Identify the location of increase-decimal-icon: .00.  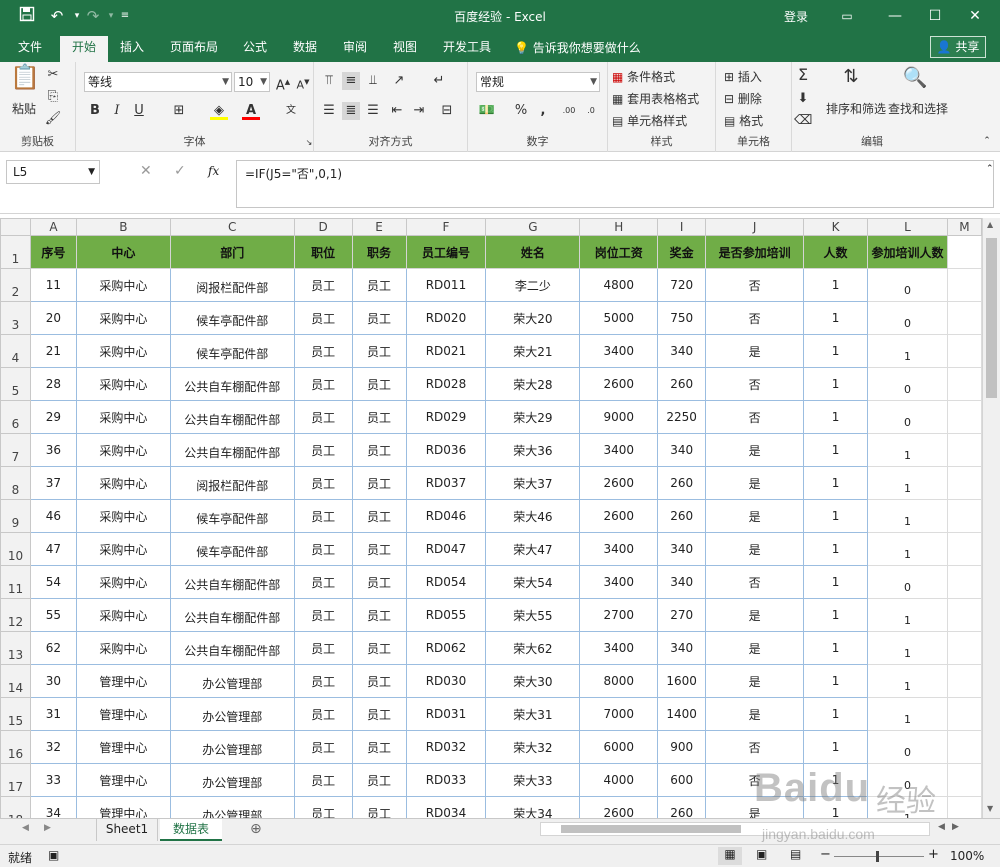
(569, 111).